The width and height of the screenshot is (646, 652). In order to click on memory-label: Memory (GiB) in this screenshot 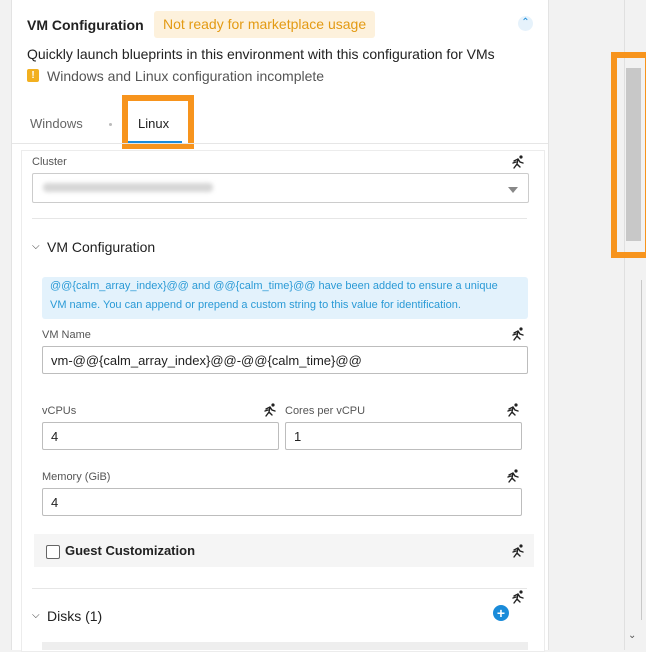, I will do `click(76, 477)`.